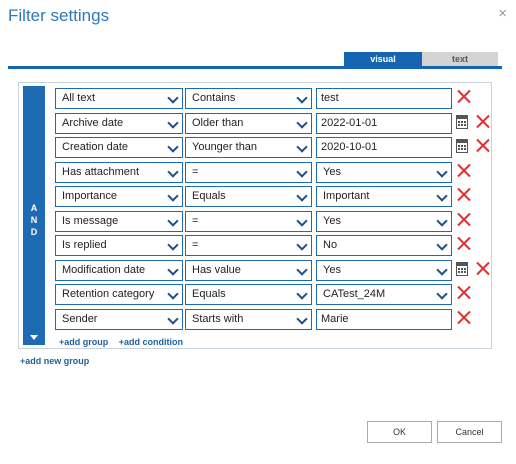 The height and width of the screenshot is (464, 516). Describe the element at coordinates (218, 122) in the screenshot. I see `operator-select-value: Older than` at that location.